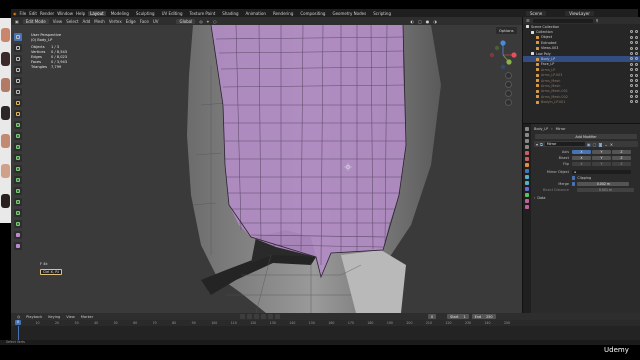 The width and height of the screenshot is (640, 360). Describe the element at coordinates (586, 198) in the screenshot. I see `data-subpanel: › Data` at that location.